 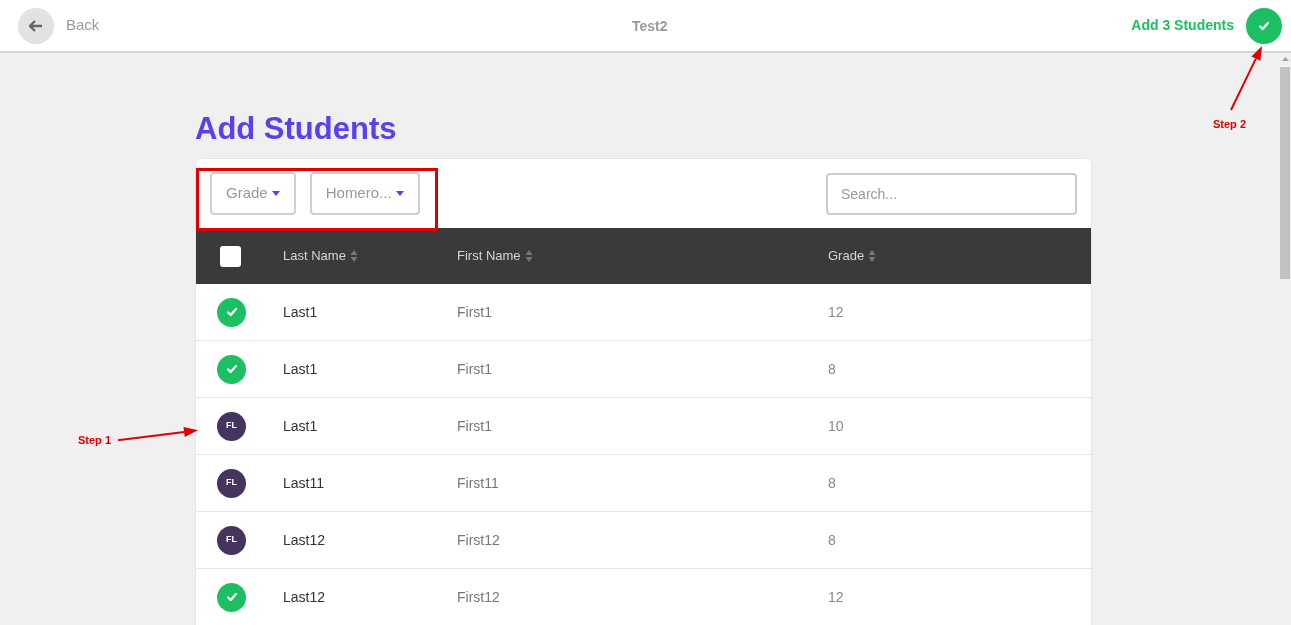 I want to click on student-row: Last12 First12 12, so click(x=643, y=597).